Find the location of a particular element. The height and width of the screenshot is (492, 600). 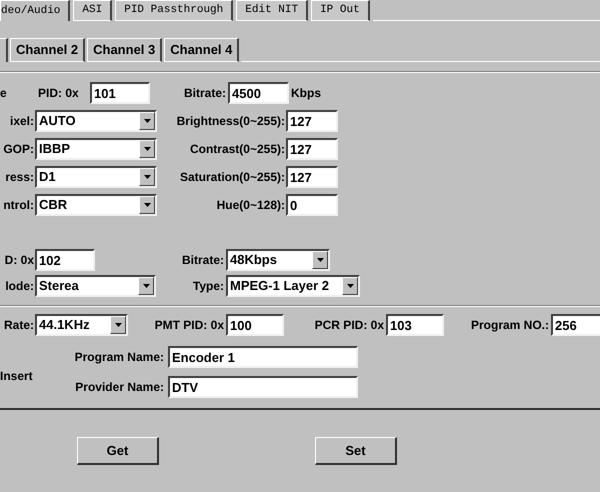

field-label: PMT PID: 0x is located at coordinates (189, 325).